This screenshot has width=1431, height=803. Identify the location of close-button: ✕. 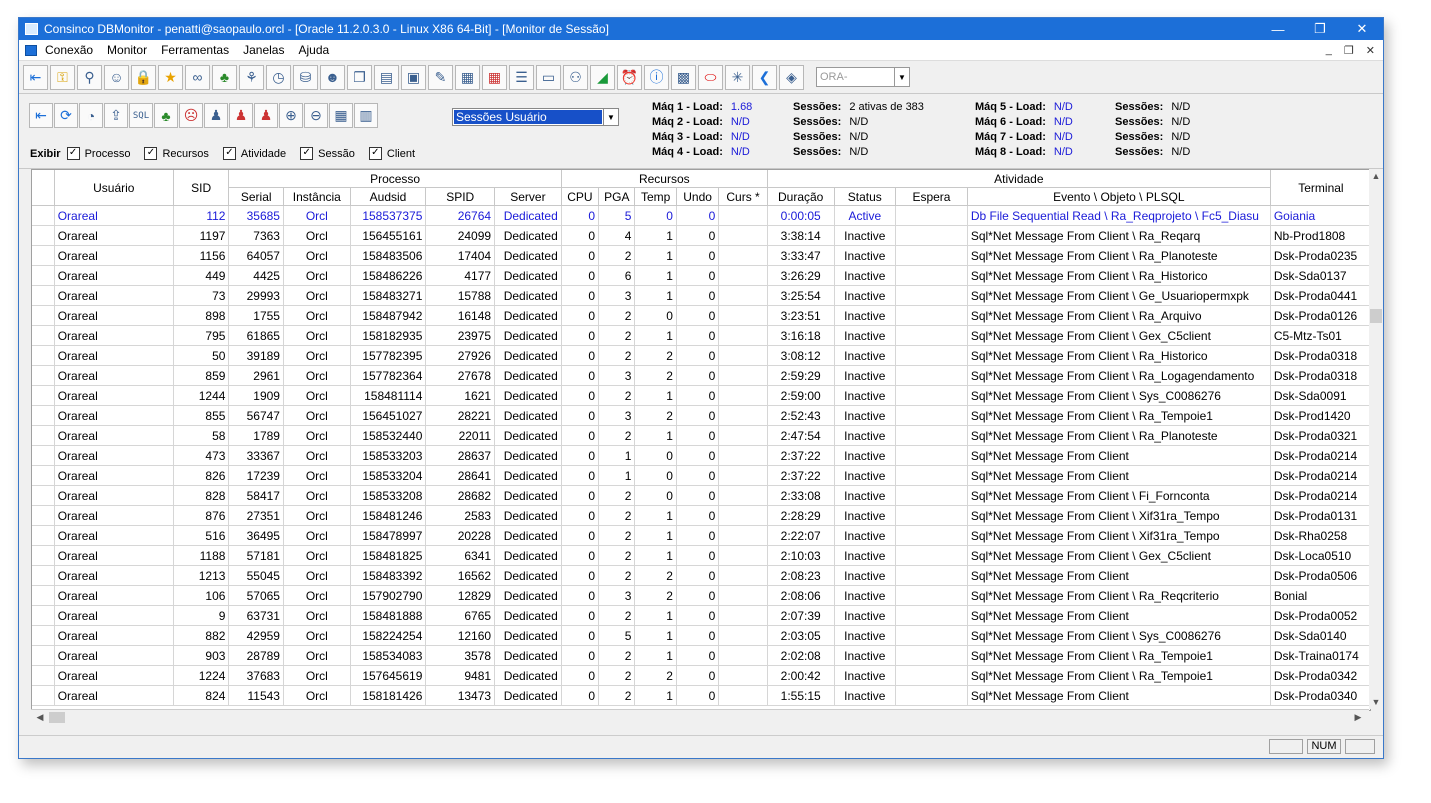
(1362, 29).